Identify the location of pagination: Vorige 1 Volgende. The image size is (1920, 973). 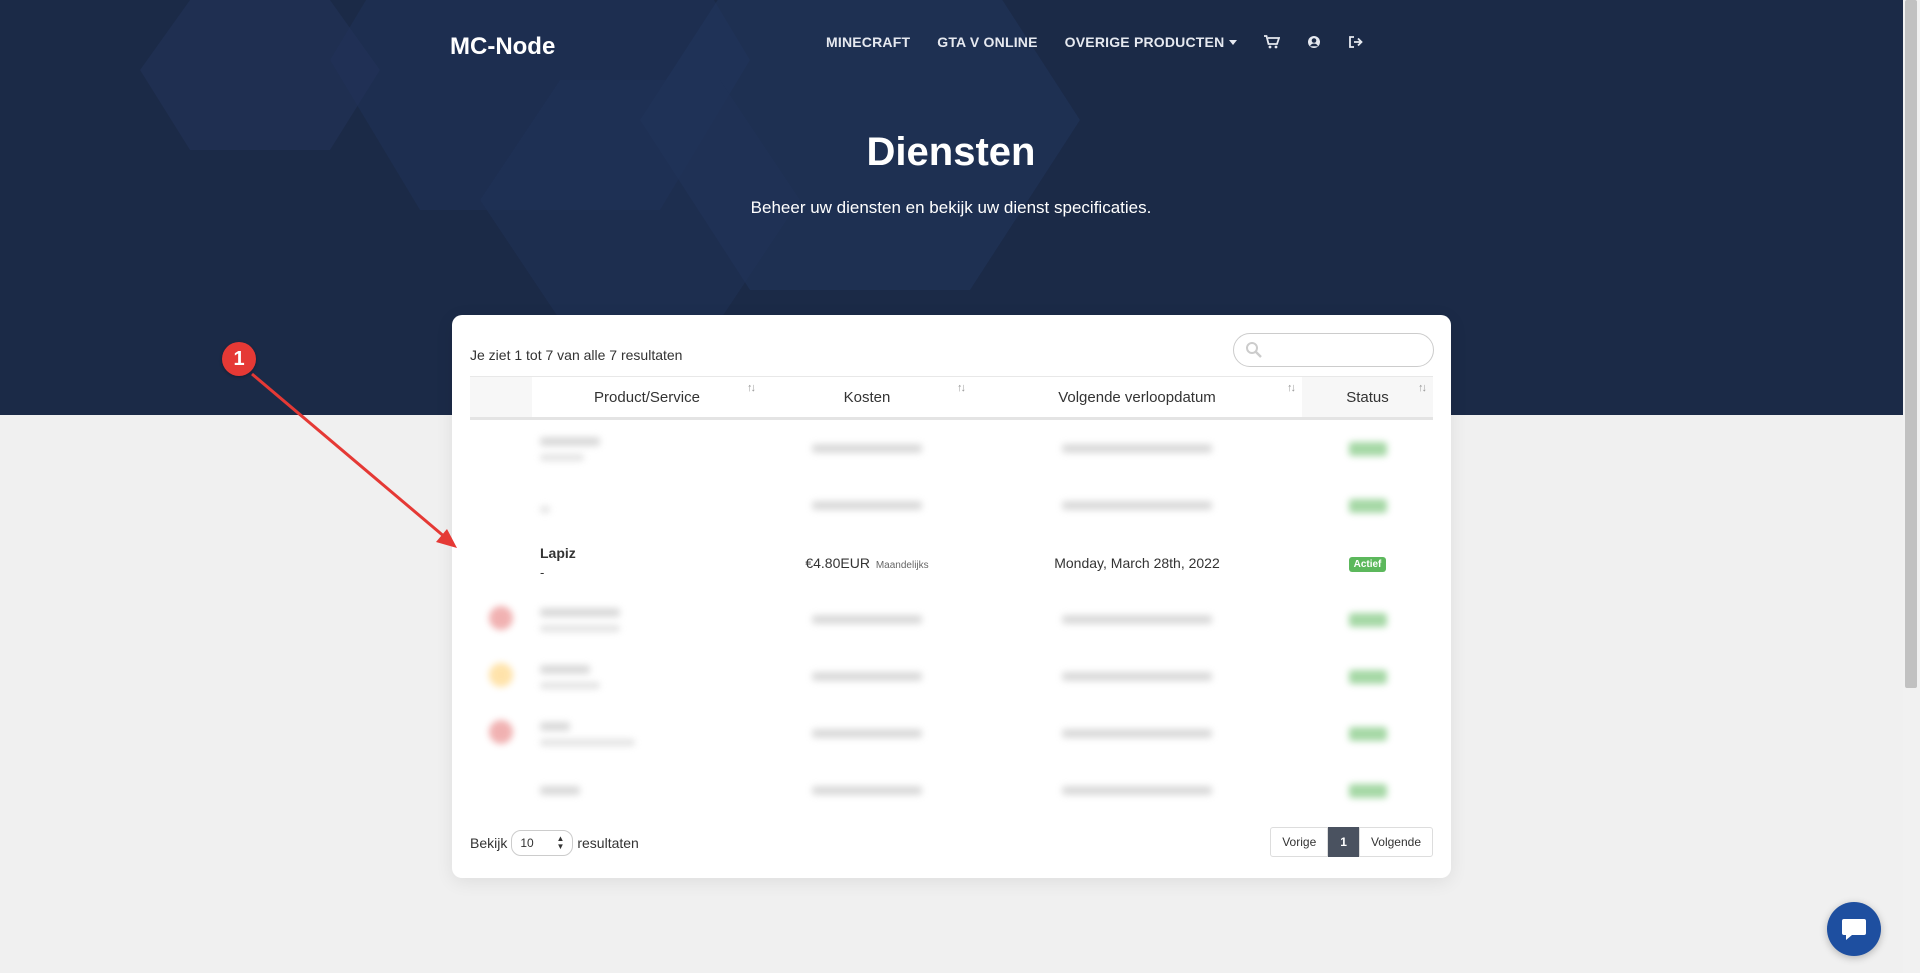
(1351, 842).